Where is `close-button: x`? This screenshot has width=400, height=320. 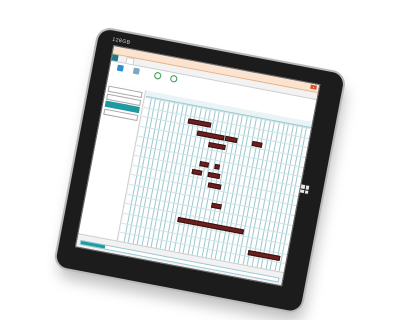
close-button: x is located at coordinates (313, 87).